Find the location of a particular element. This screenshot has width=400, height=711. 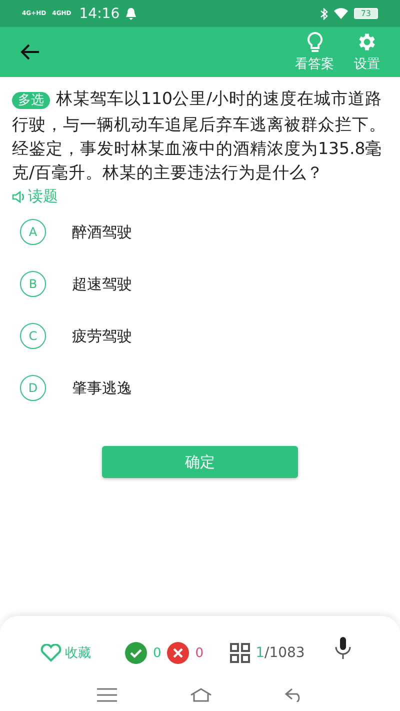

answer-option: B 超速驾驶 is located at coordinates (200, 284).